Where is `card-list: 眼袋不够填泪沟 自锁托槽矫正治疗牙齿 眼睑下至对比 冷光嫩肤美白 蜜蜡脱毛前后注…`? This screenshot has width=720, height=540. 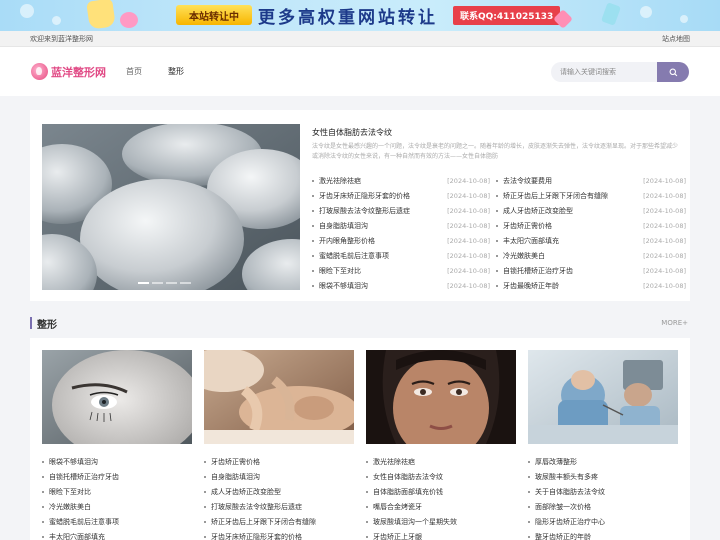 card-list: 眼袋不够填泪沟 自锁托槽矫正治疗牙齿 眼睑下至对比 冷光嫩肤美白 蜜蜡脱毛前后注… is located at coordinates (117, 497).